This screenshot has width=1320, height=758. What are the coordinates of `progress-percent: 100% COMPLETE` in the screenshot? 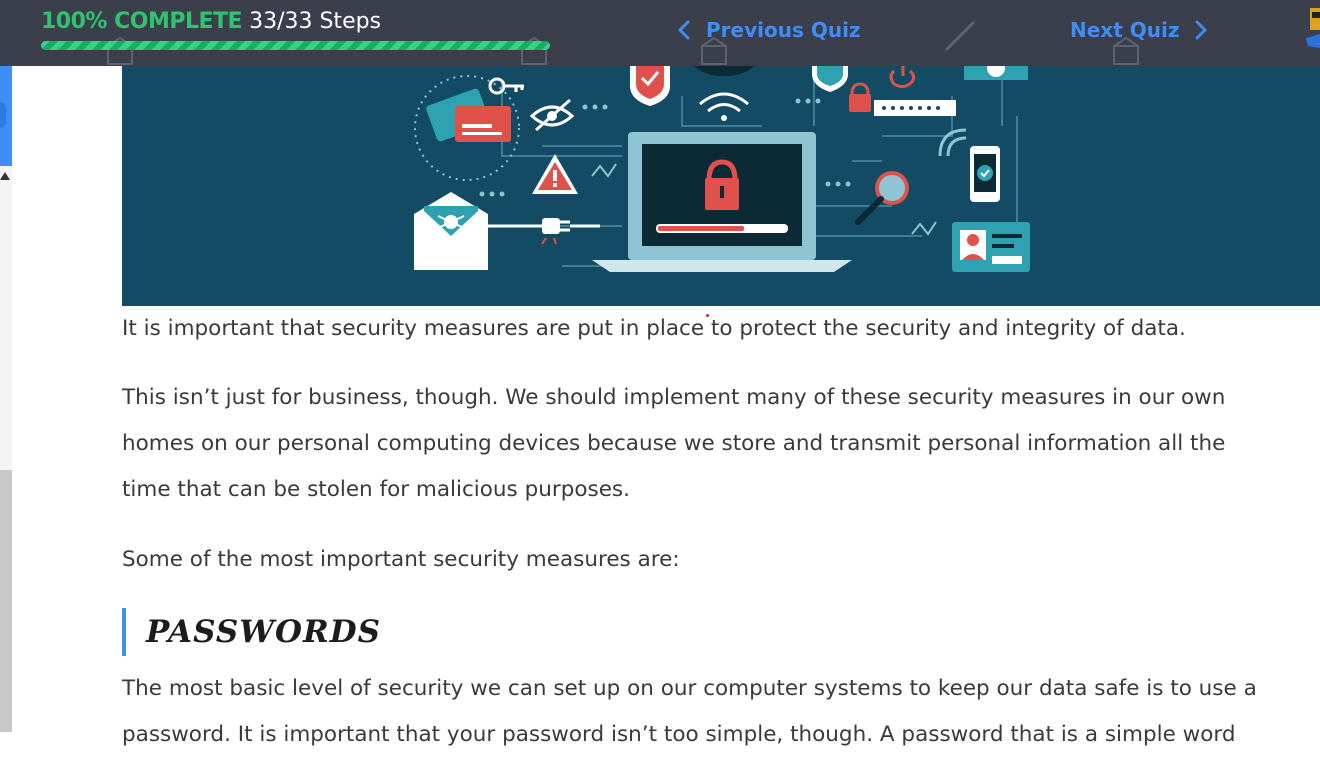 It's located at (142, 21).